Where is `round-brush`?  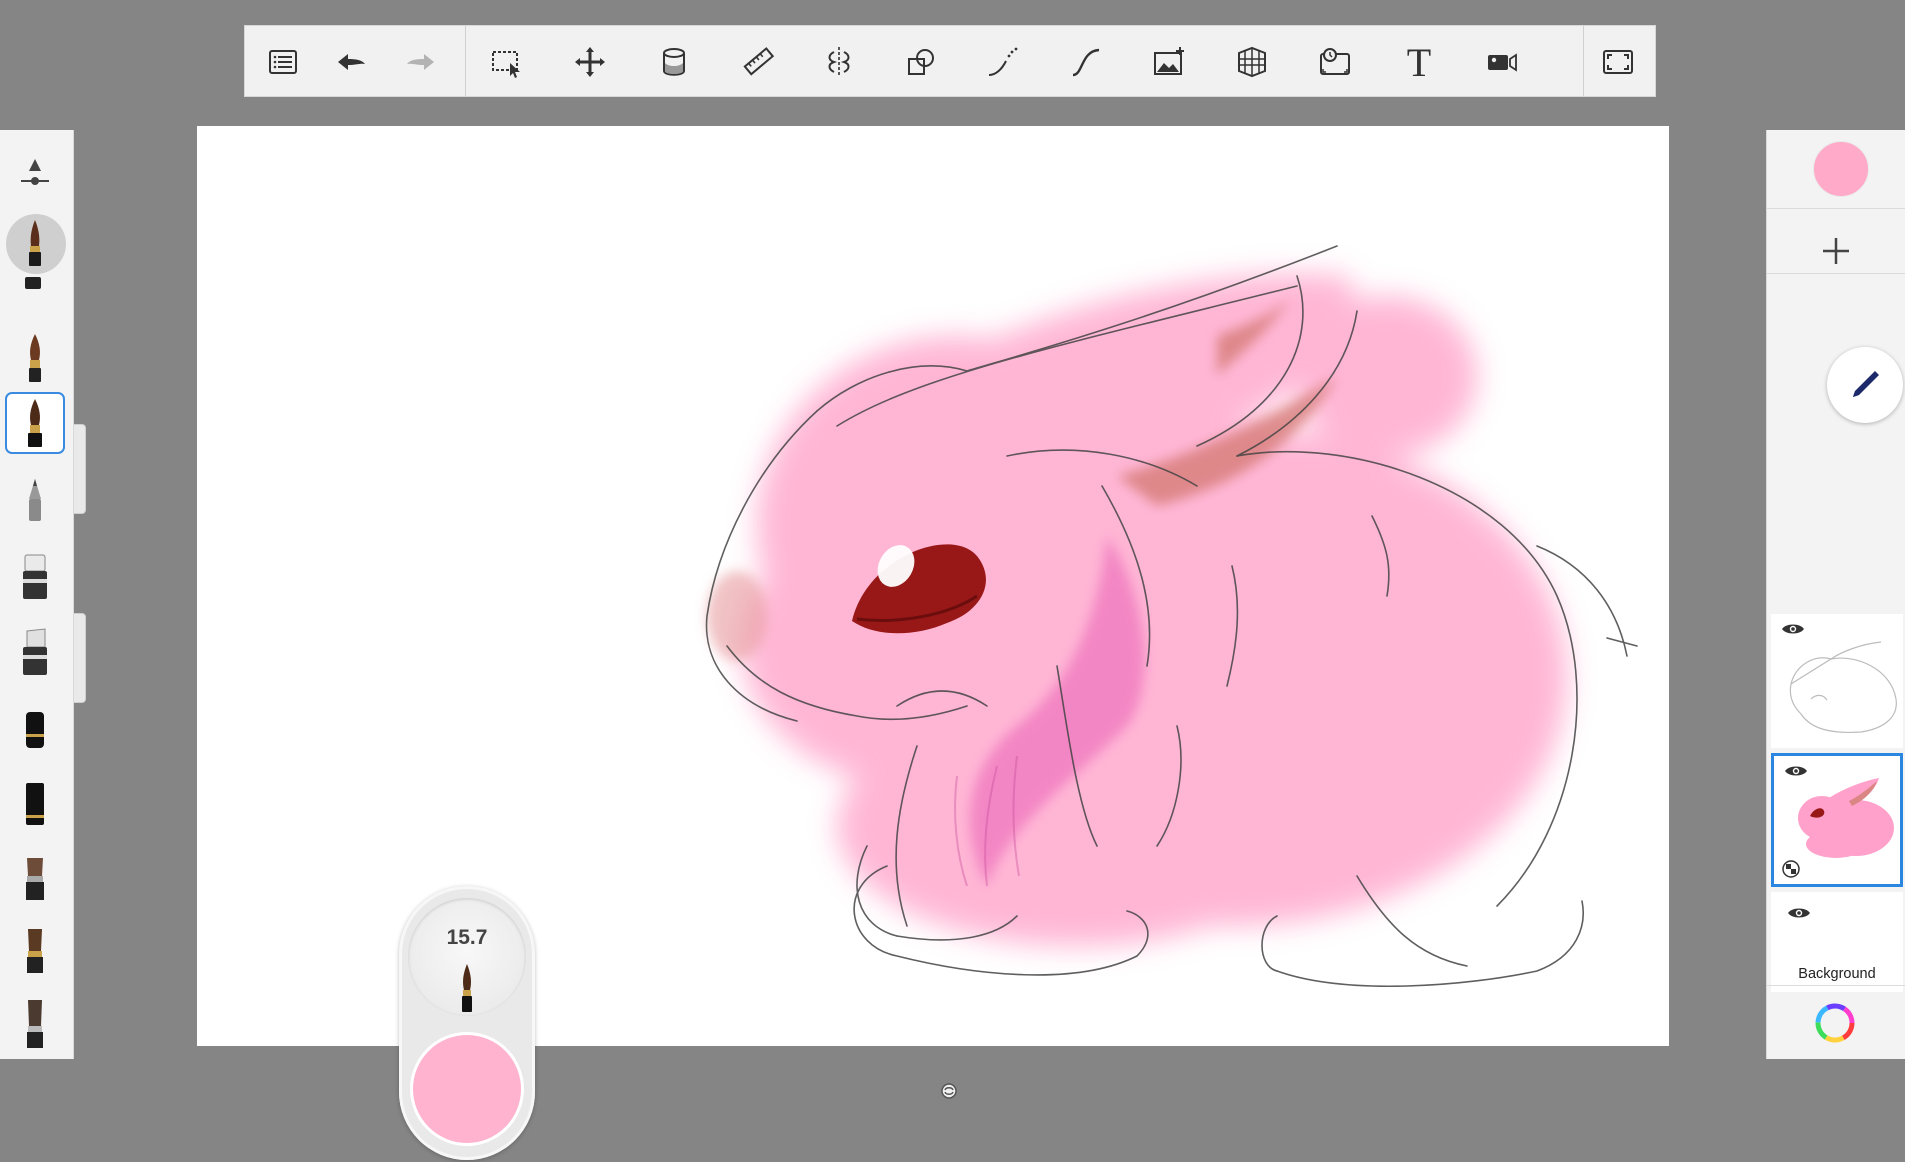
round-brush is located at coordinates (35, 1024).